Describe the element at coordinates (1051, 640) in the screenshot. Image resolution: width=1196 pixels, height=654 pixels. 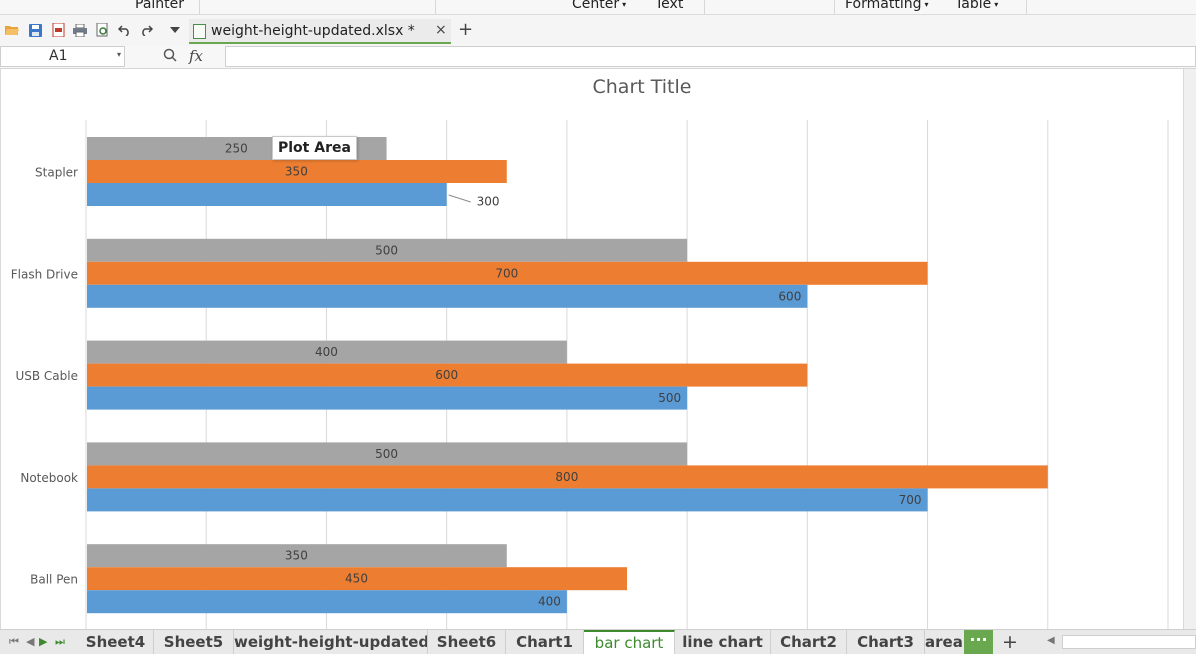
I see `scroll-left-icon: ◀` at that location.